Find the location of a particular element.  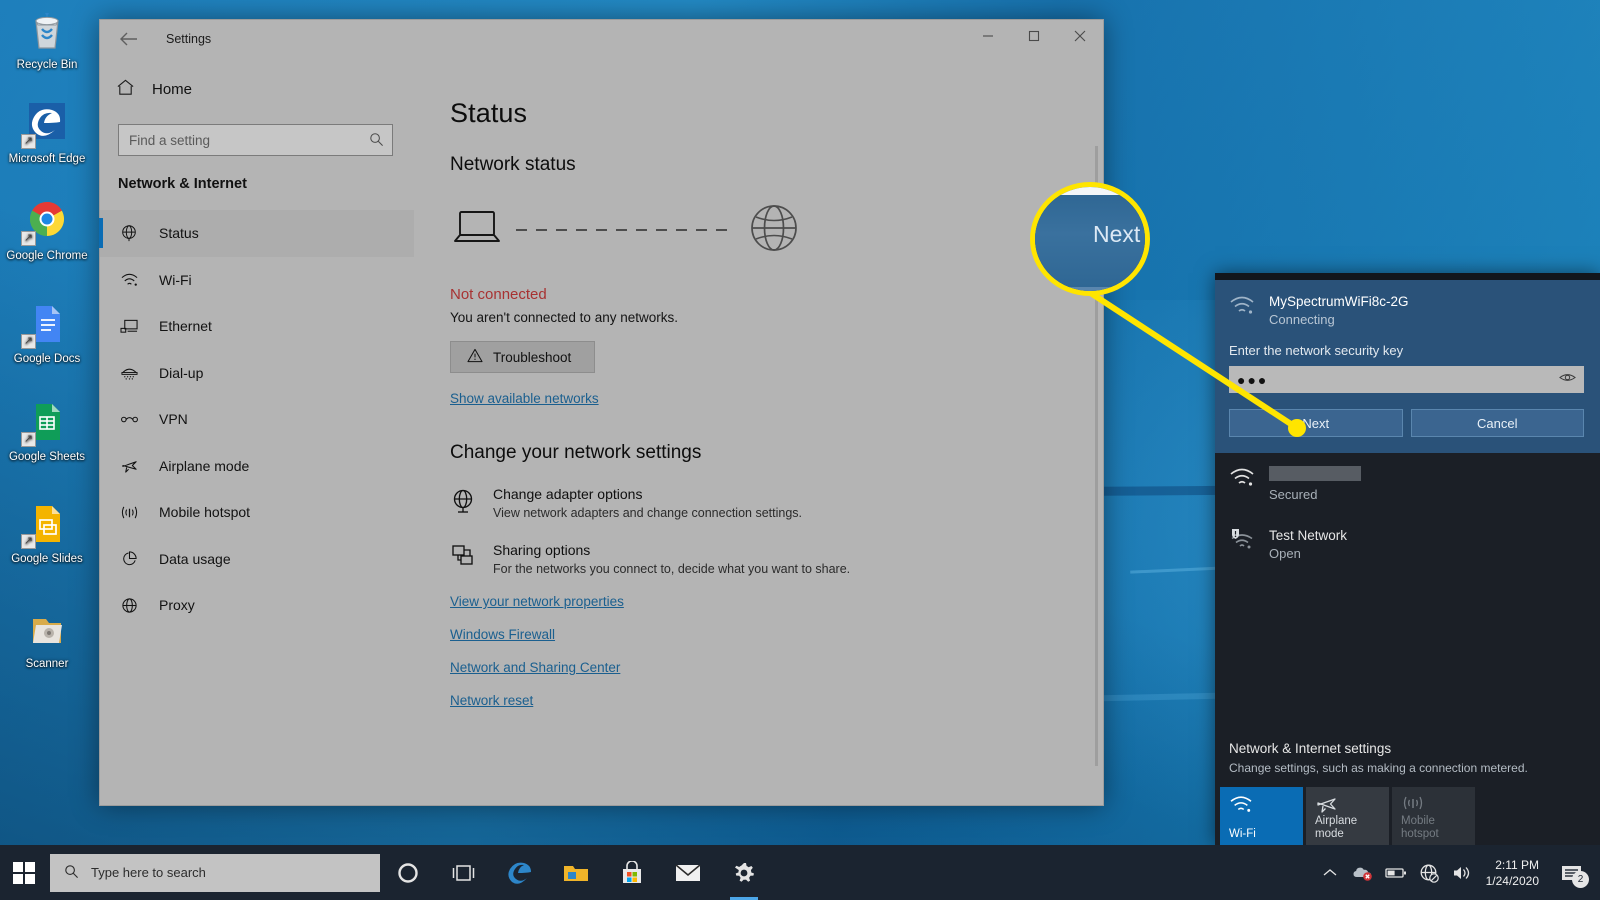

quick-action-tiles: Wi-Fi Airplane mode Mobile hotspot is located at coordinates (1407, 816).